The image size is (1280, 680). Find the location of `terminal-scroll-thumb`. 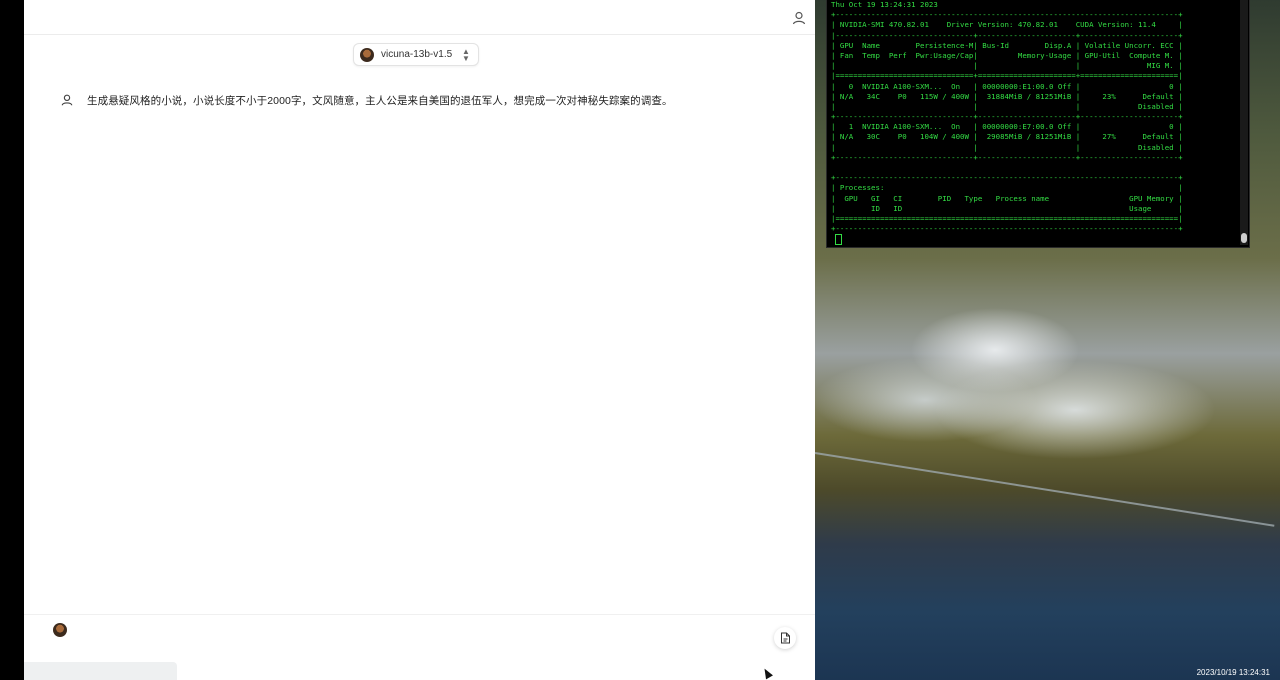

terminal-scroll-thumb is located at coordinates (1244, 238).